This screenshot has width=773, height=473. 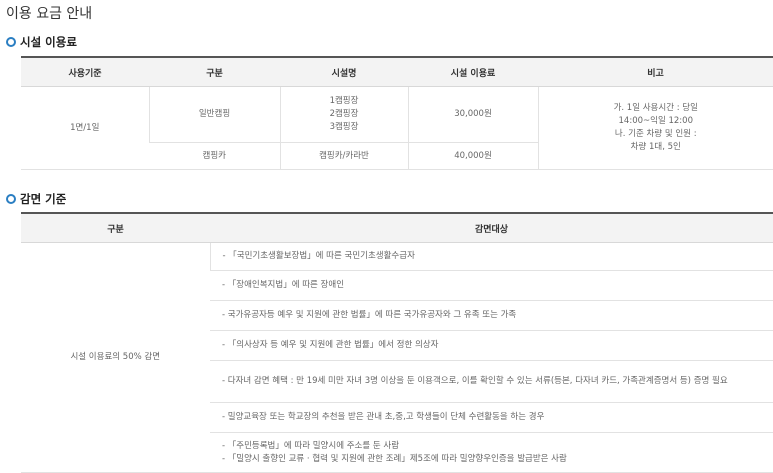 I want to click on fee-section-title: 시설 이용료, so click(x=41, y=42).